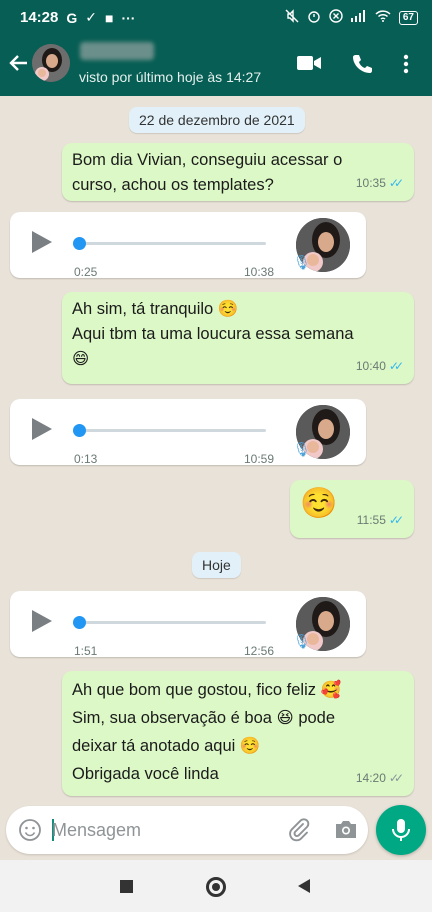 Image resolution: width=432 pixels, height=912 pixels. Describe the element at coordinates (370, 778) in the screenshot. I see `message-time: 14:20` at that location.